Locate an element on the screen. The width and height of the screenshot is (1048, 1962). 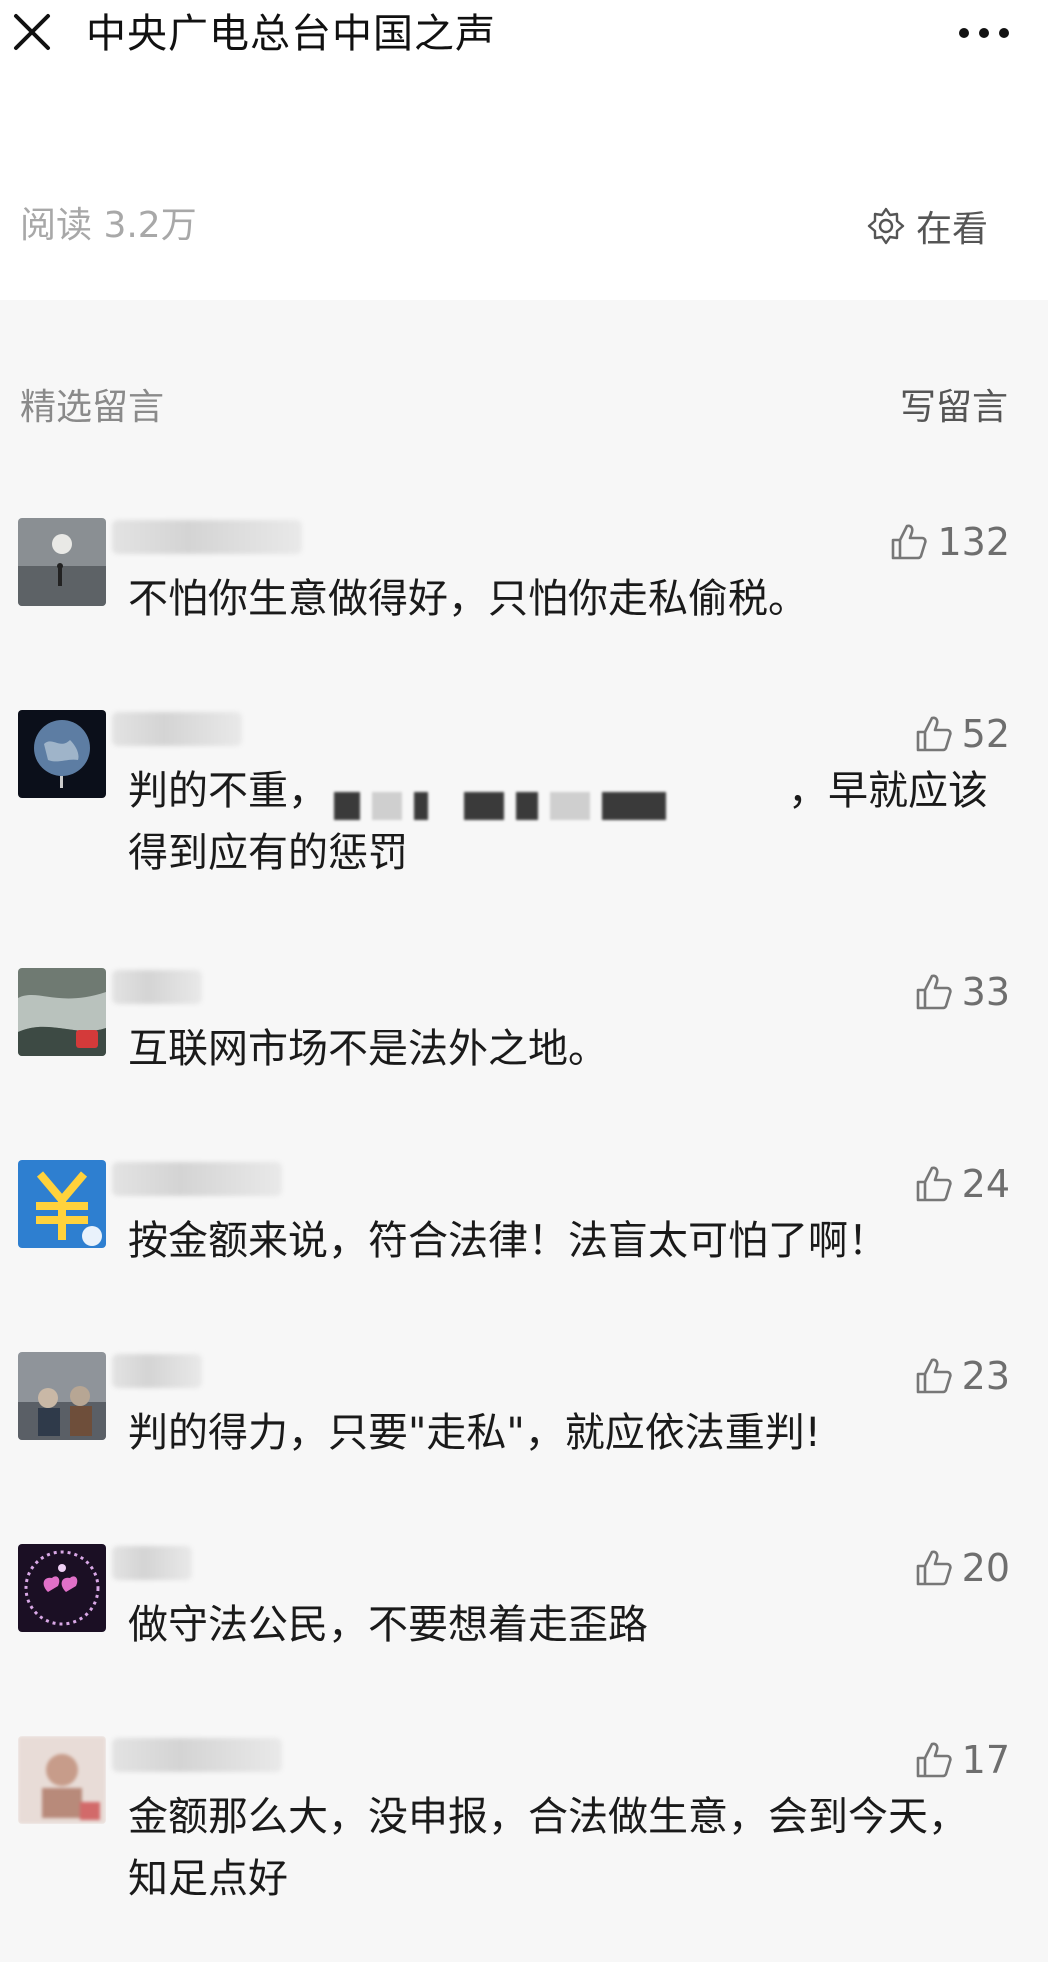
write-comment-link: 写留言 is located at coordinates (954, 408).